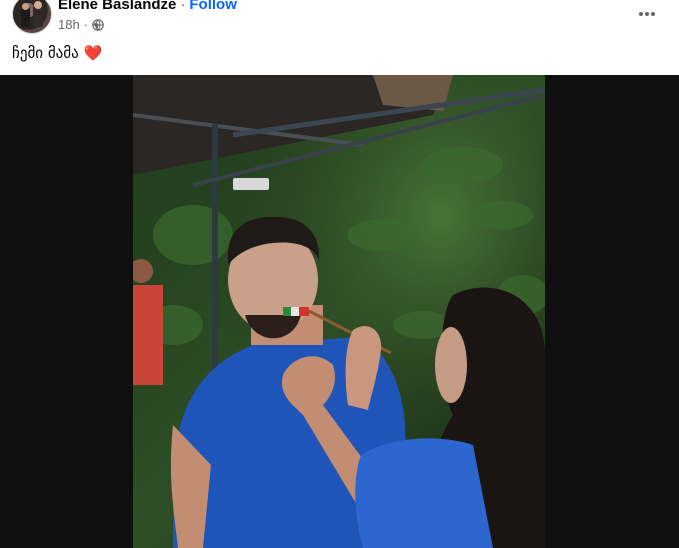  What do you see at coordinates (93, 53) in the screenshot?
I see `heart-emoji: ❤️` at bounding box center [93, 53].